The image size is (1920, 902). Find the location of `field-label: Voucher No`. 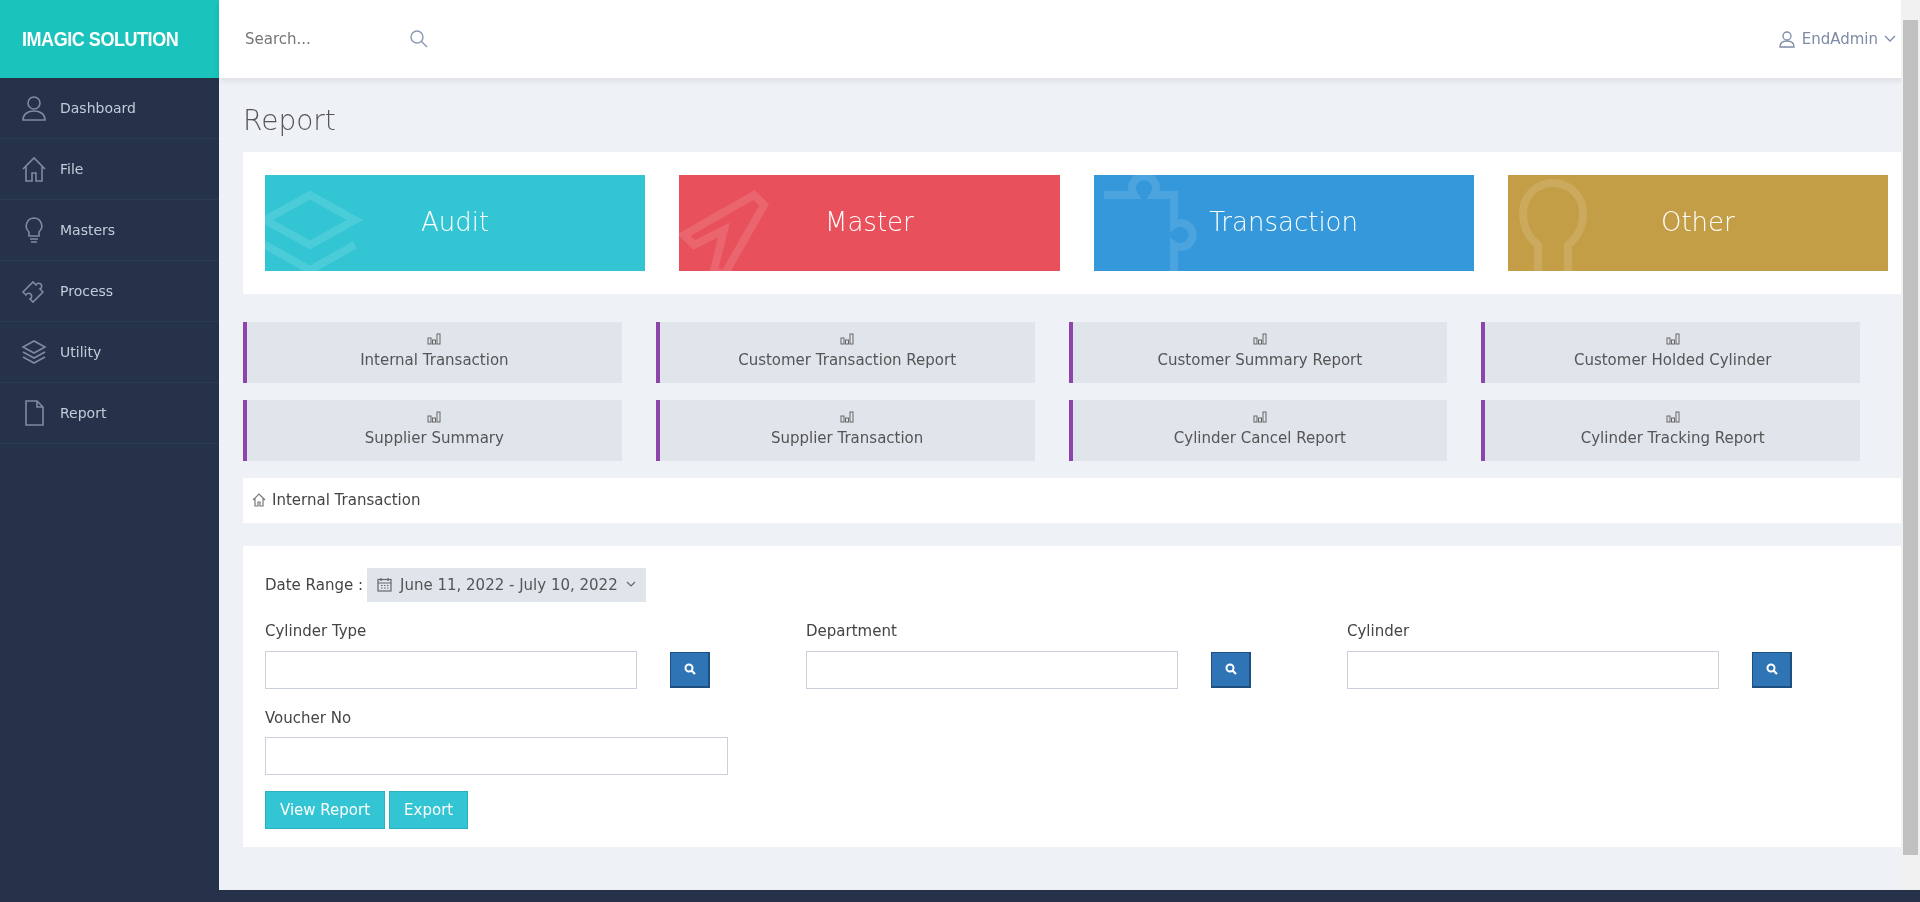

field-label: Voucher No is located at coordinates (309, 718).